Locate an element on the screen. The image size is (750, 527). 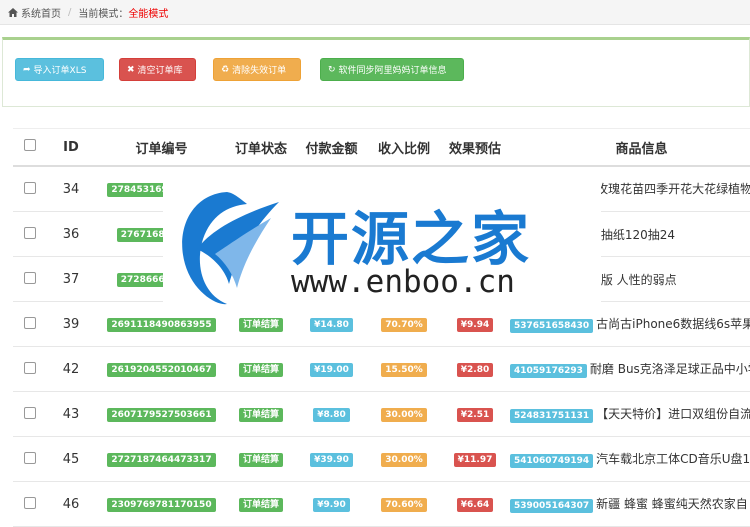
estimate-badge: ¥6.64 is located at coordinates (475, 505).